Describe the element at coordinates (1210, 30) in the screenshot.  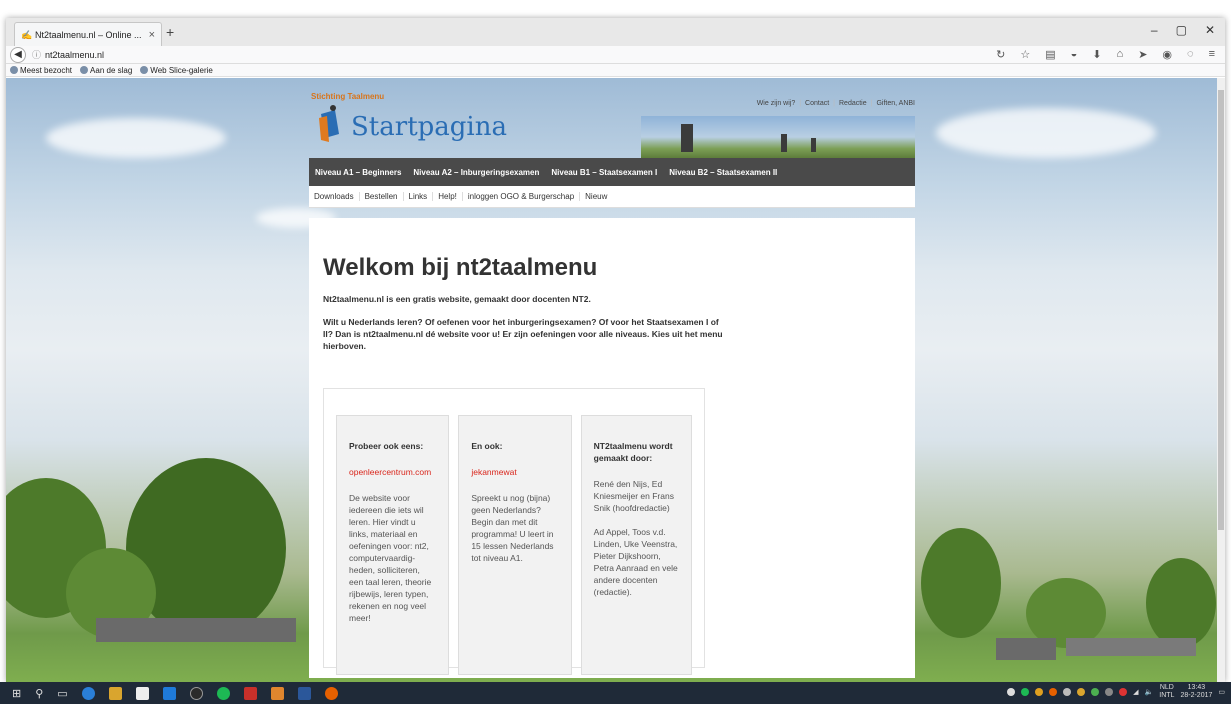
I see `close-window-button: ✕` at that location.